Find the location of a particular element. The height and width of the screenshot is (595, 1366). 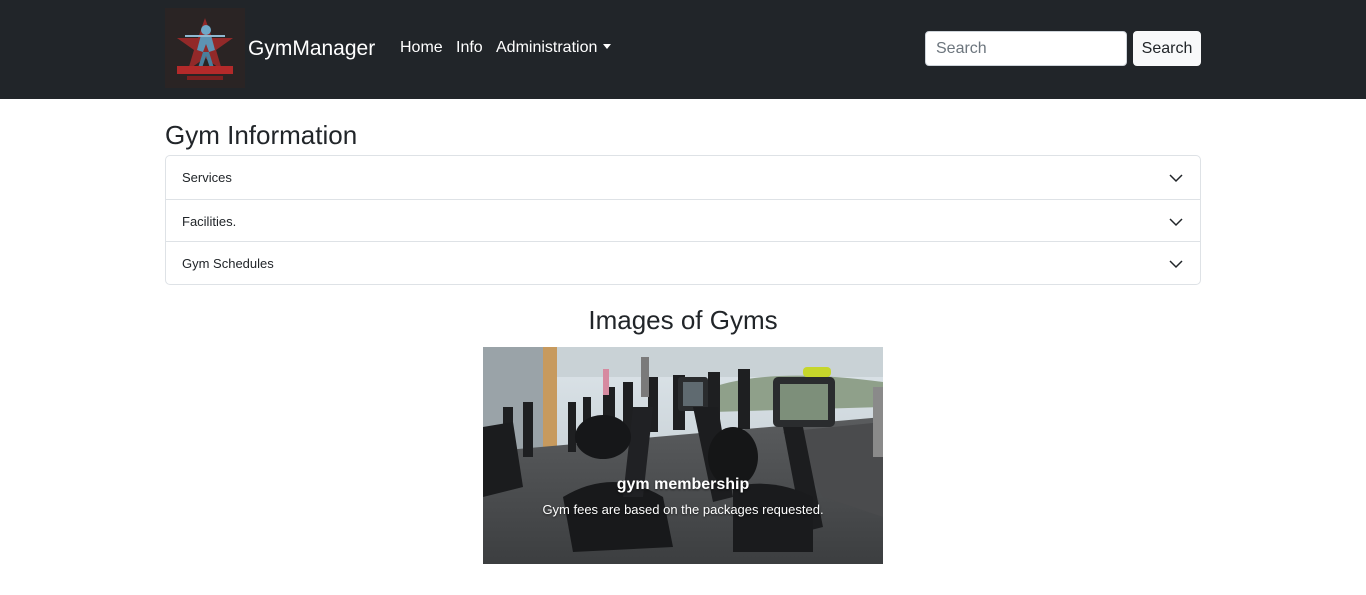

accordion-item-label: Gym Schedules is located at coordinates (228, 263).